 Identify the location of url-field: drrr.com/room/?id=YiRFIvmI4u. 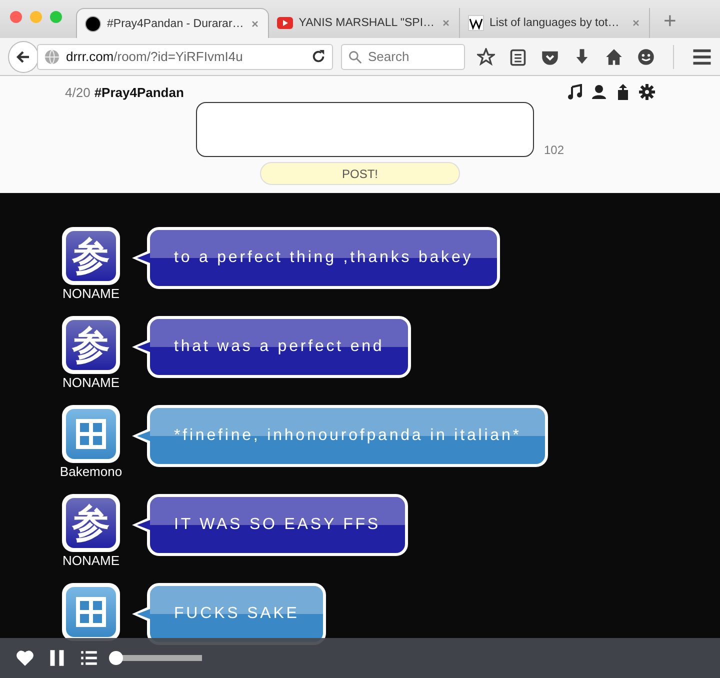
(184, 57).